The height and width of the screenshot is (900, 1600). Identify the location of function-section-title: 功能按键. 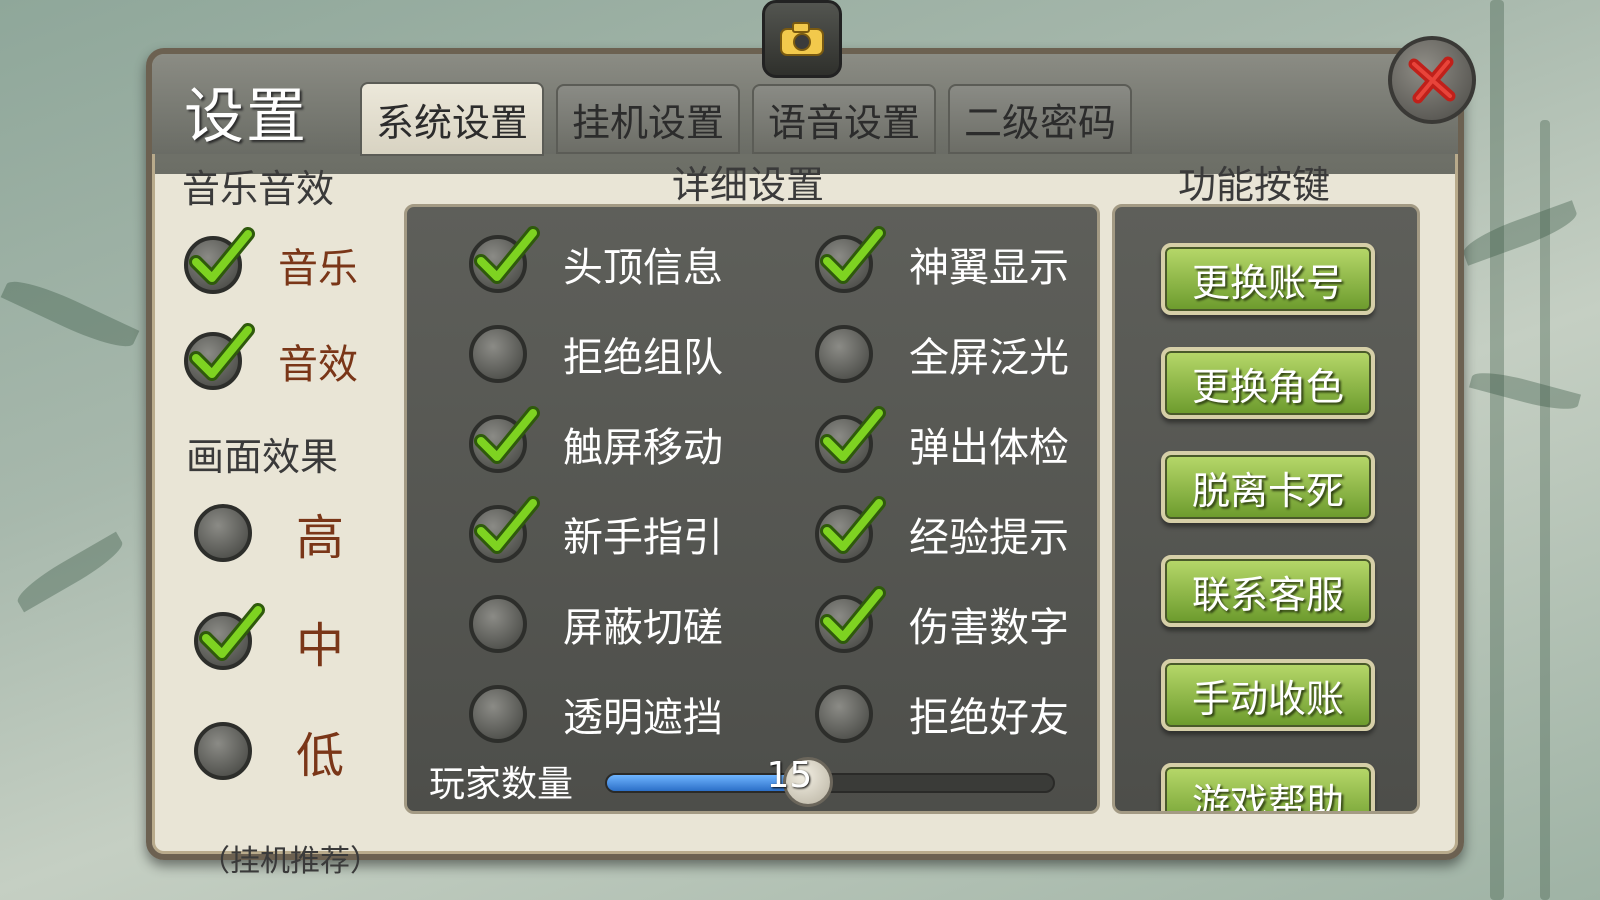
(1254, 185).